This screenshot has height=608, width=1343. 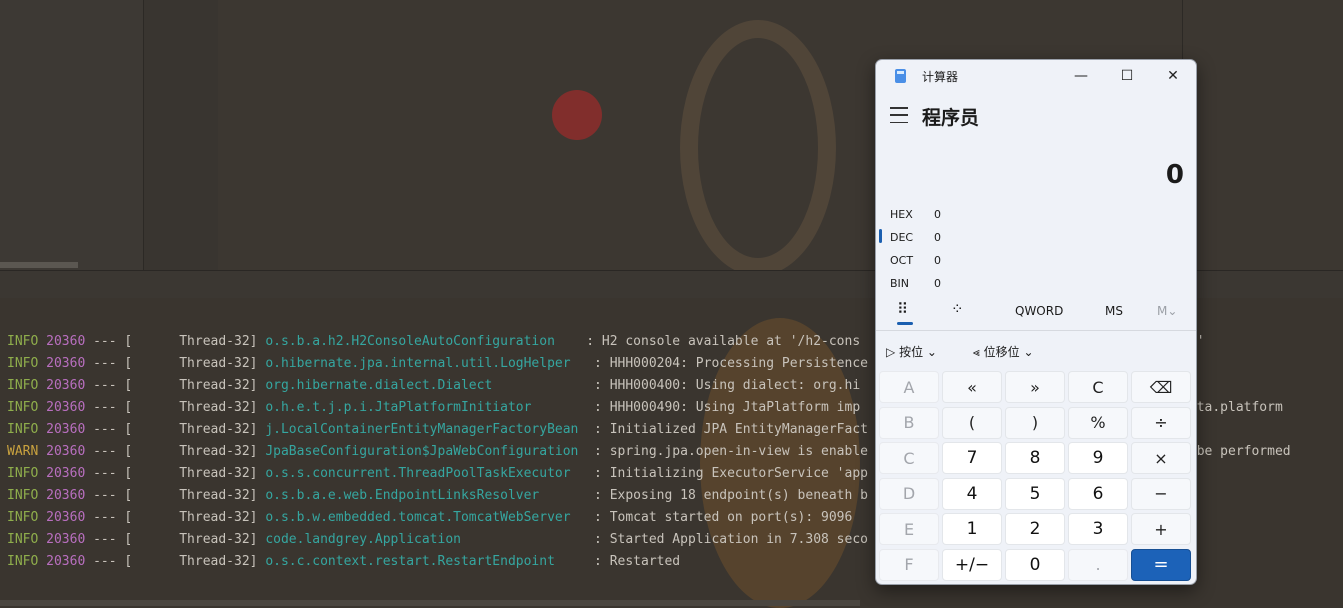 What do you see at coordinates (1036, 76) in the screenshot?
I see `calculator-titlebar: 计算器 — ☐ ✕` at bounding box center [1036, 76].